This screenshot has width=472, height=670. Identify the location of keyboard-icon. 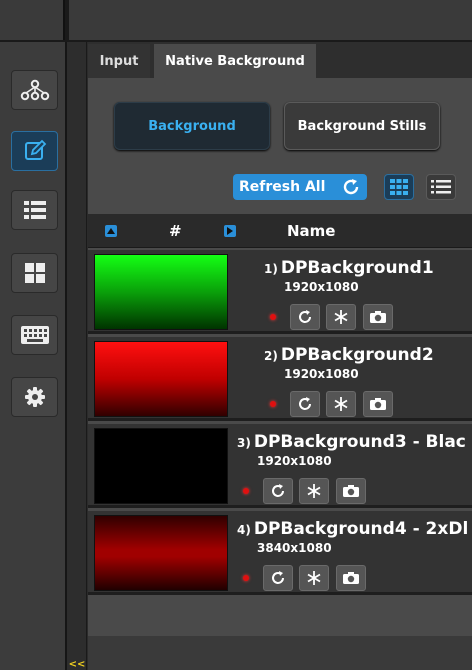
(34, 335).